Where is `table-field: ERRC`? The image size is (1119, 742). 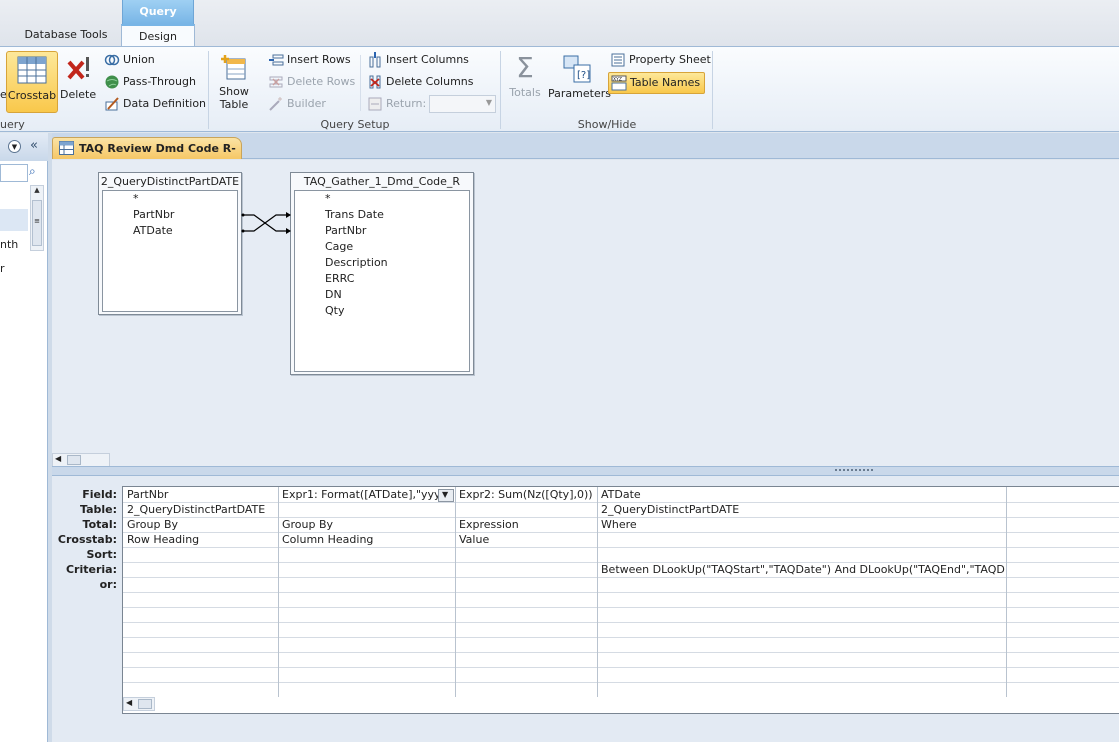
table-field: ERRC is located at coordinates (382, 279).